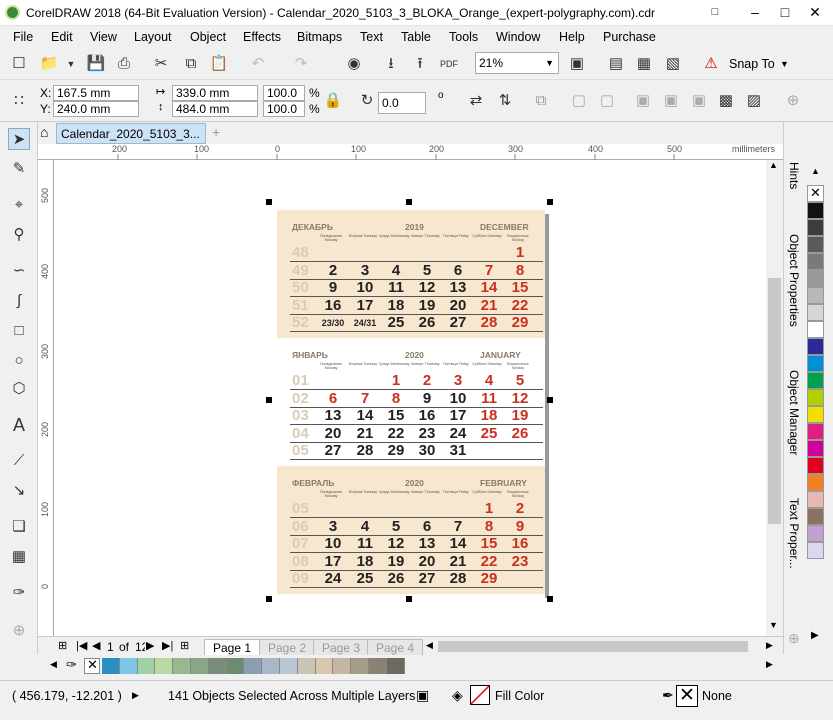 This screenshot has width=833, height=720. Describe the element at coordinates (19, 101) in the screenshot. I see `object-origin-icon: ∷` at that location.